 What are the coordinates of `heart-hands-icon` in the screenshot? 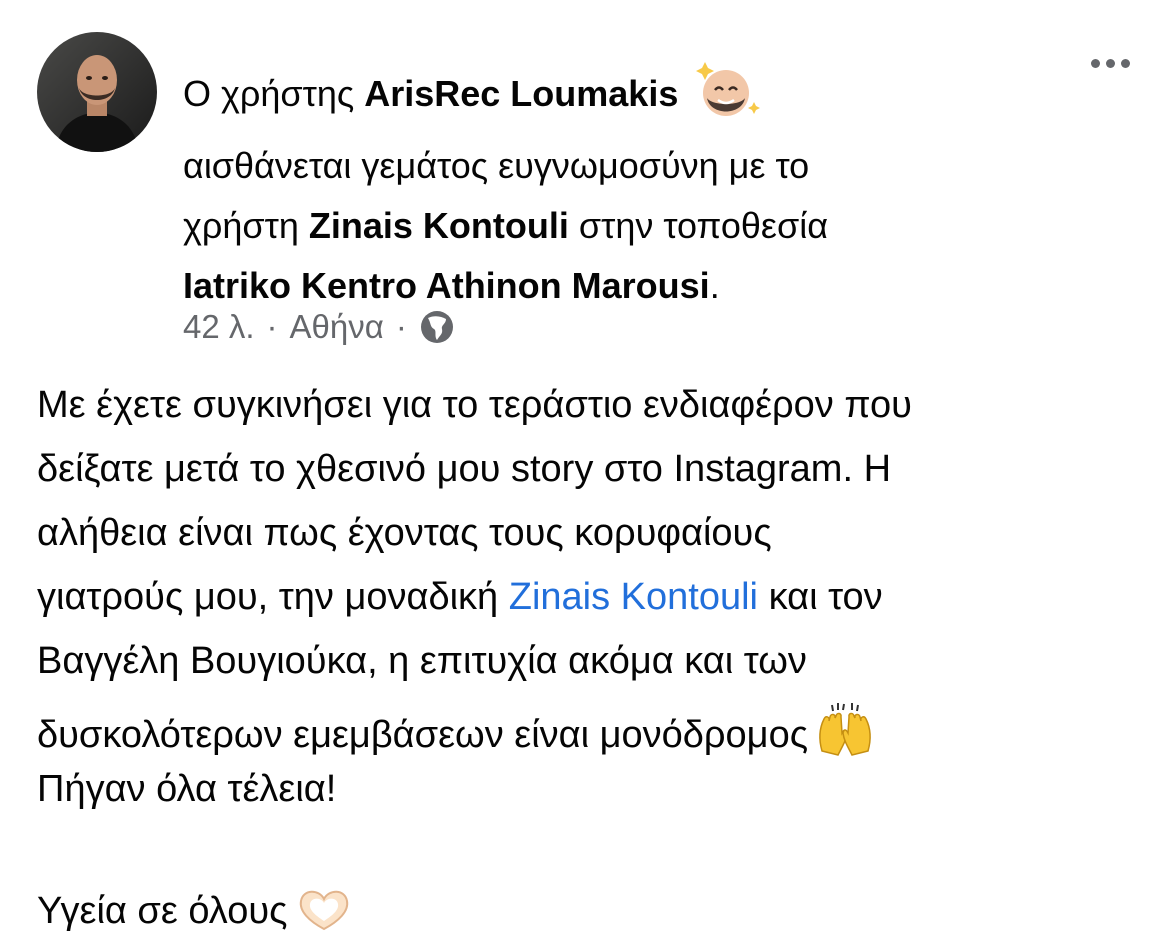 It's located at (324, 918).